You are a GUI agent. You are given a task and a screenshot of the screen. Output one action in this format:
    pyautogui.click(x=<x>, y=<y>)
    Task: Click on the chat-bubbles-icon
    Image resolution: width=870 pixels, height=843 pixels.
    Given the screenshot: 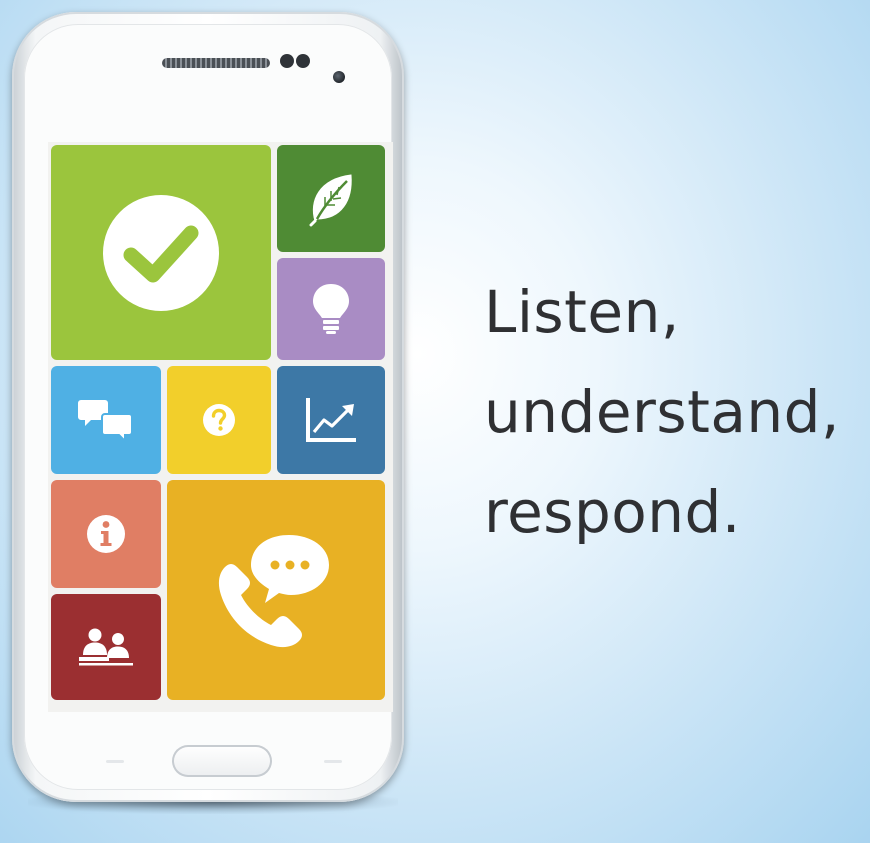 What is the action you would take?
    pyautogui.click(x=105, y=422)
    